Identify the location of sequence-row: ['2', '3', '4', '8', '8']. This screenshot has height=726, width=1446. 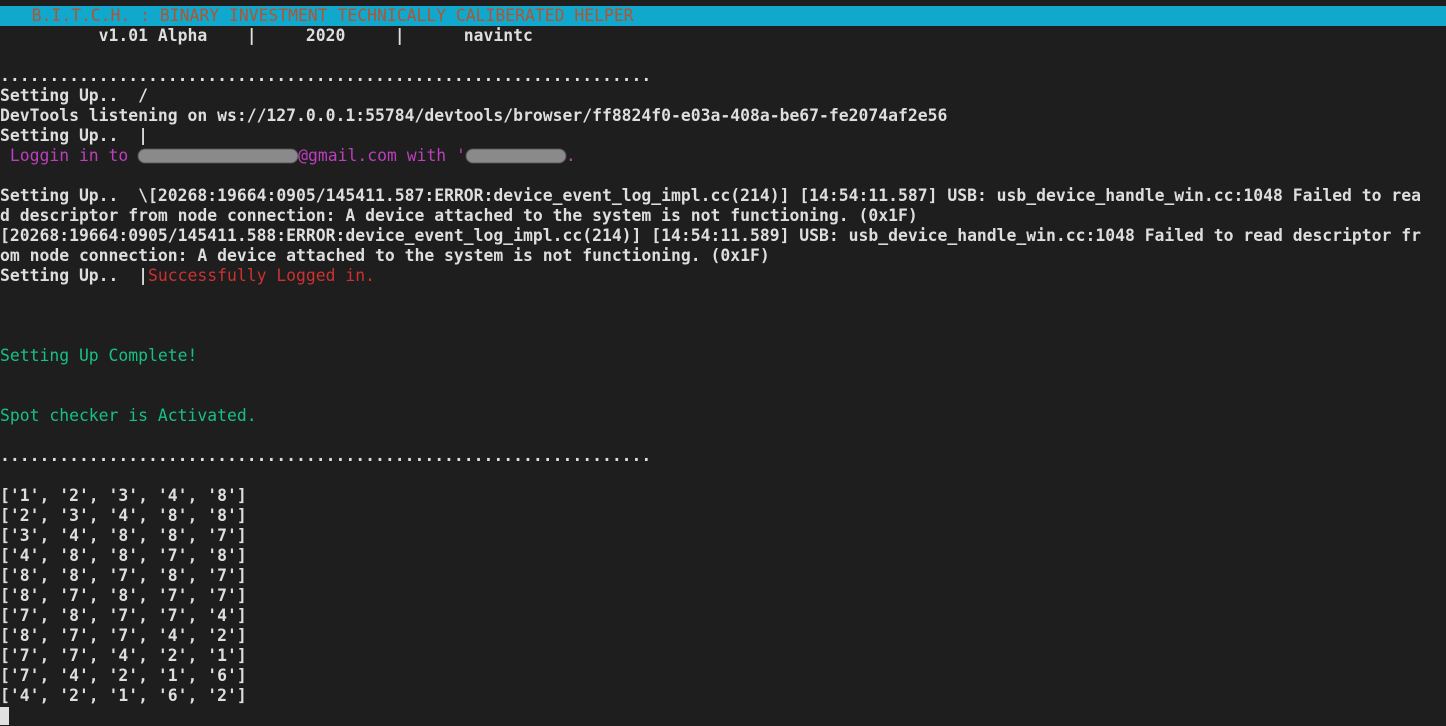
(123, 515).